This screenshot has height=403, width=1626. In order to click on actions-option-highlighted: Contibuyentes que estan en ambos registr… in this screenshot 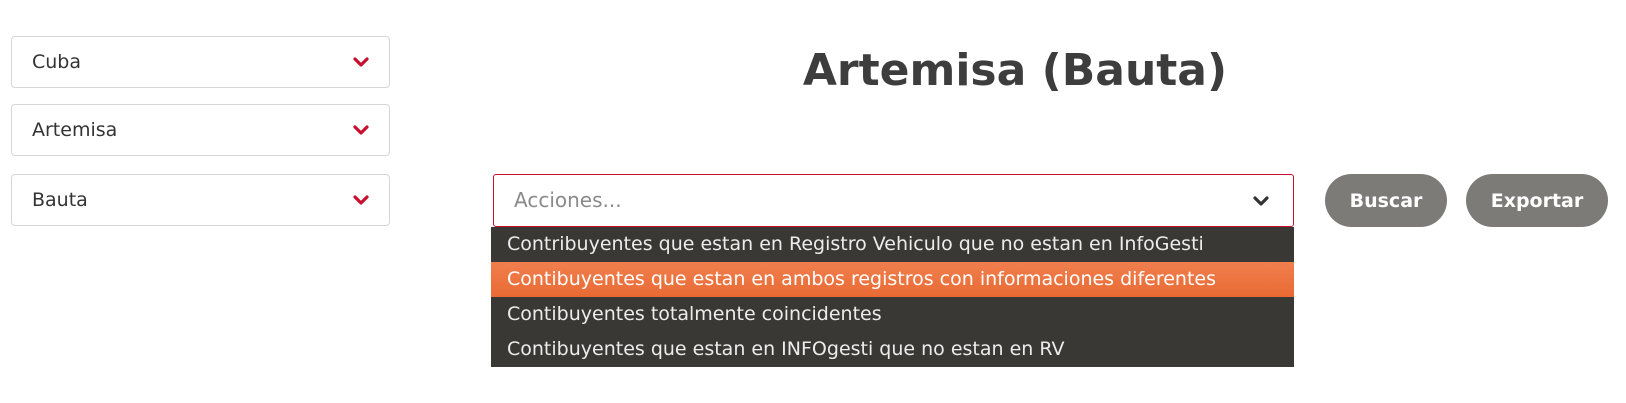, I will do `click(892, 279)`.